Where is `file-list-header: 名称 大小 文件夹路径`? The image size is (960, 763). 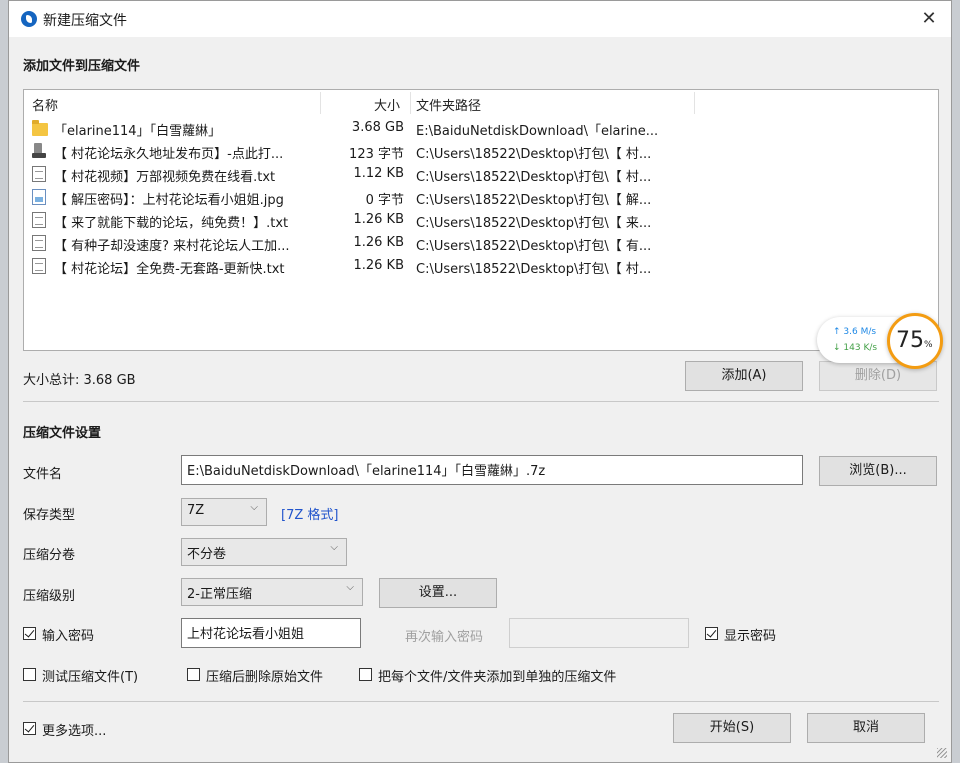
file-list-header: 名称 大小 文件夹路径 is located at coordinates (481, 103).